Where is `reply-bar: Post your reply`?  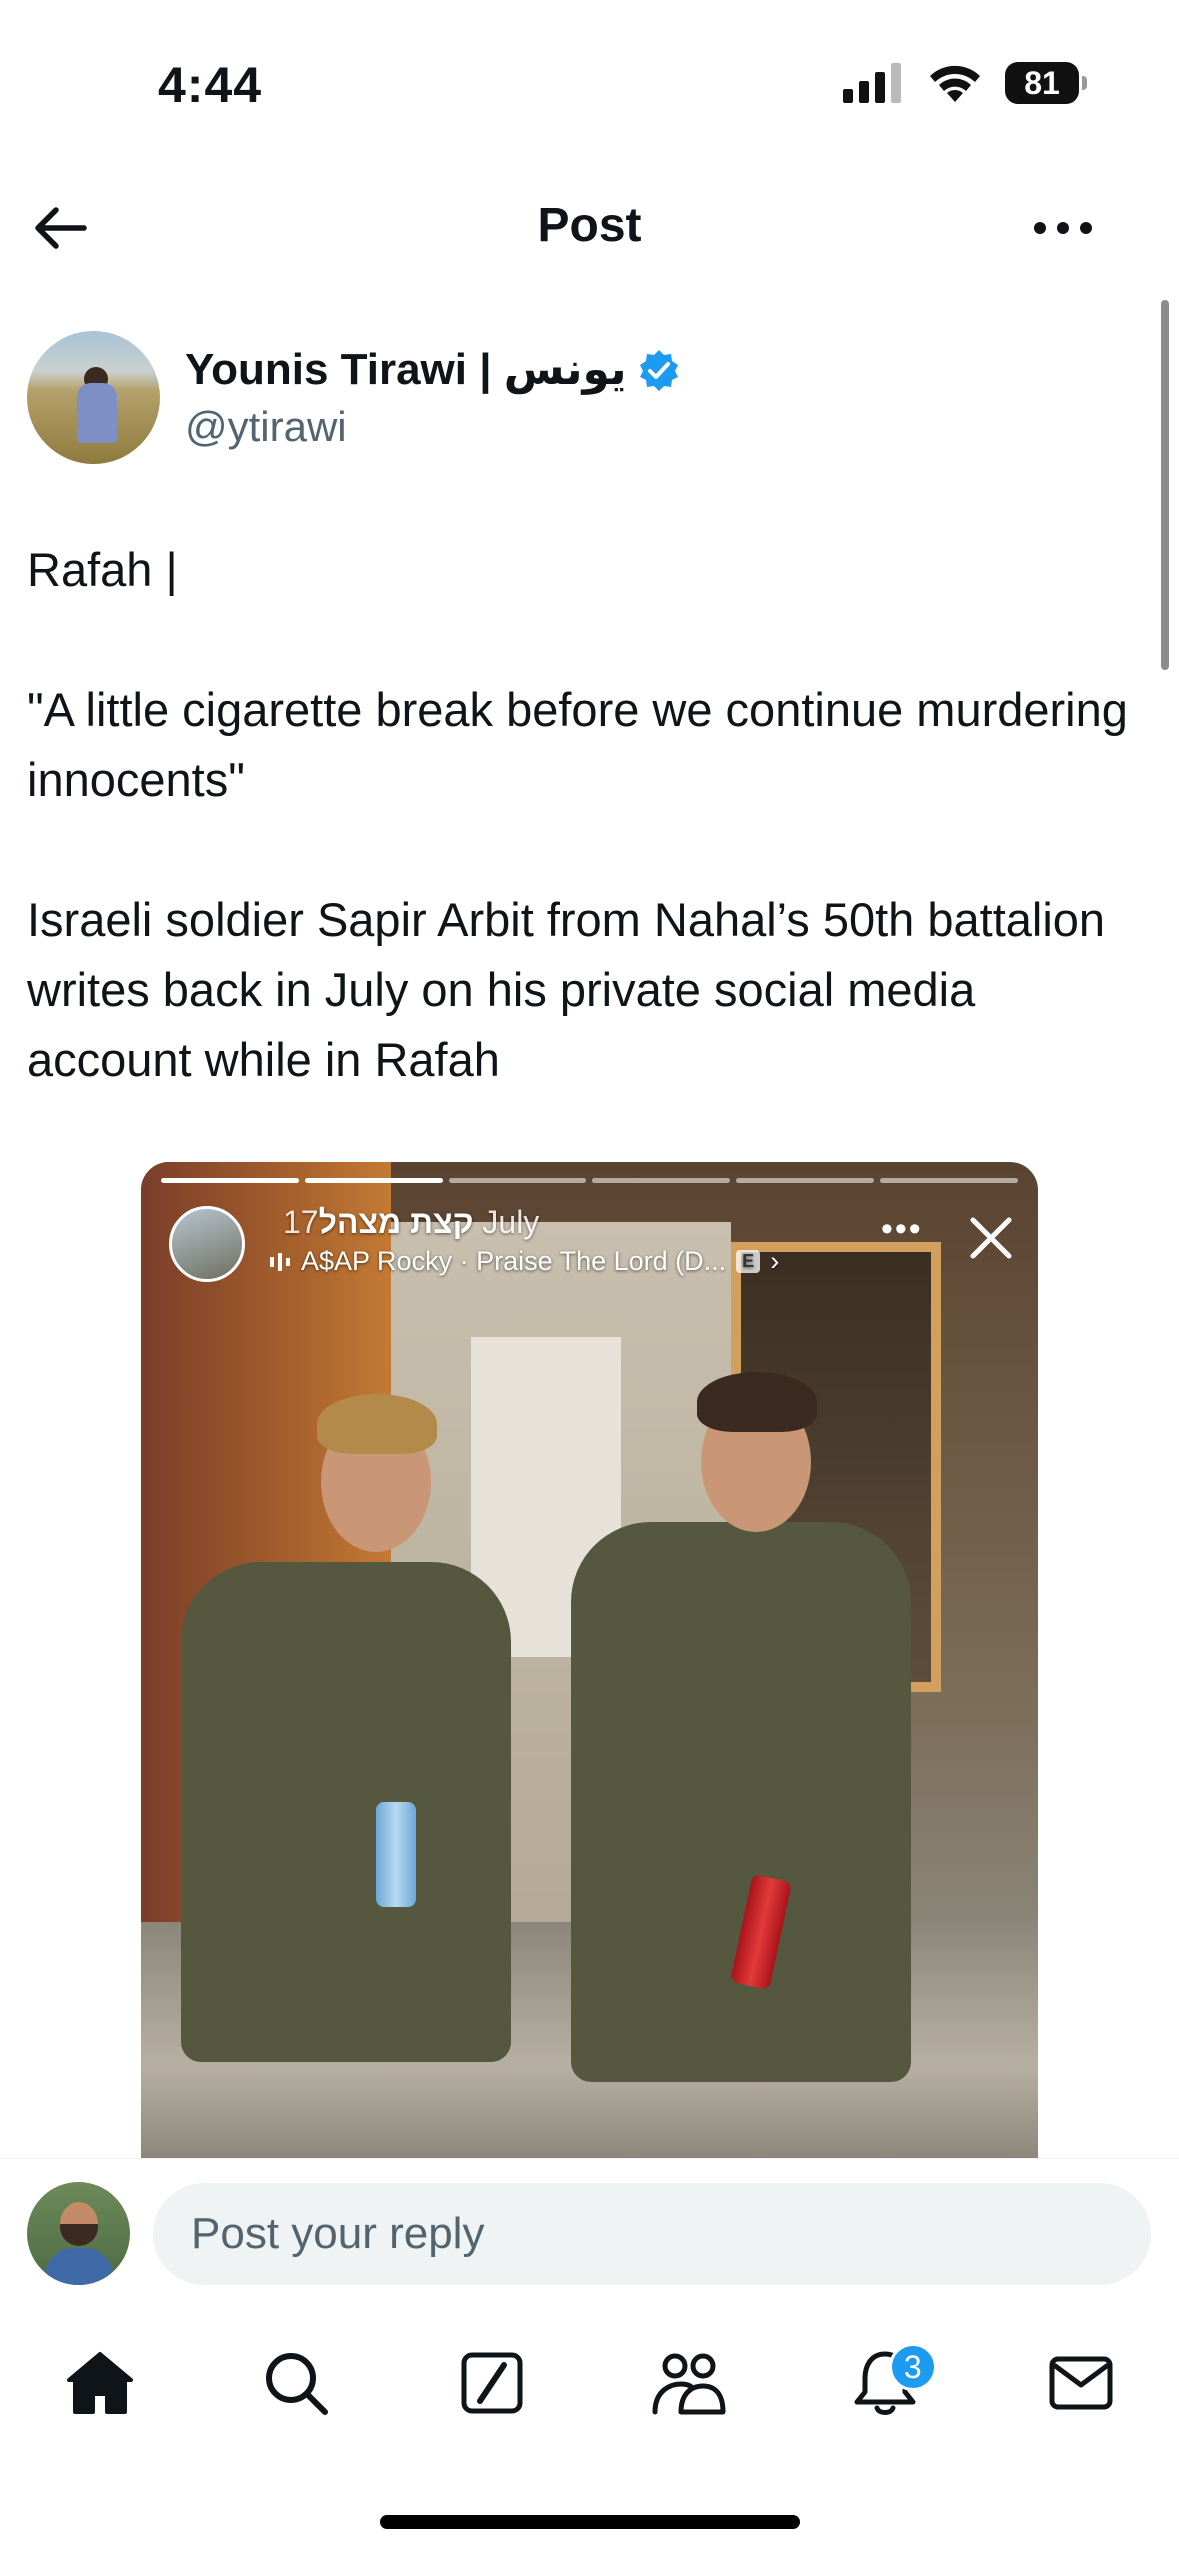 reply-bar: Post your reply is located at coordinates (589, 2233).